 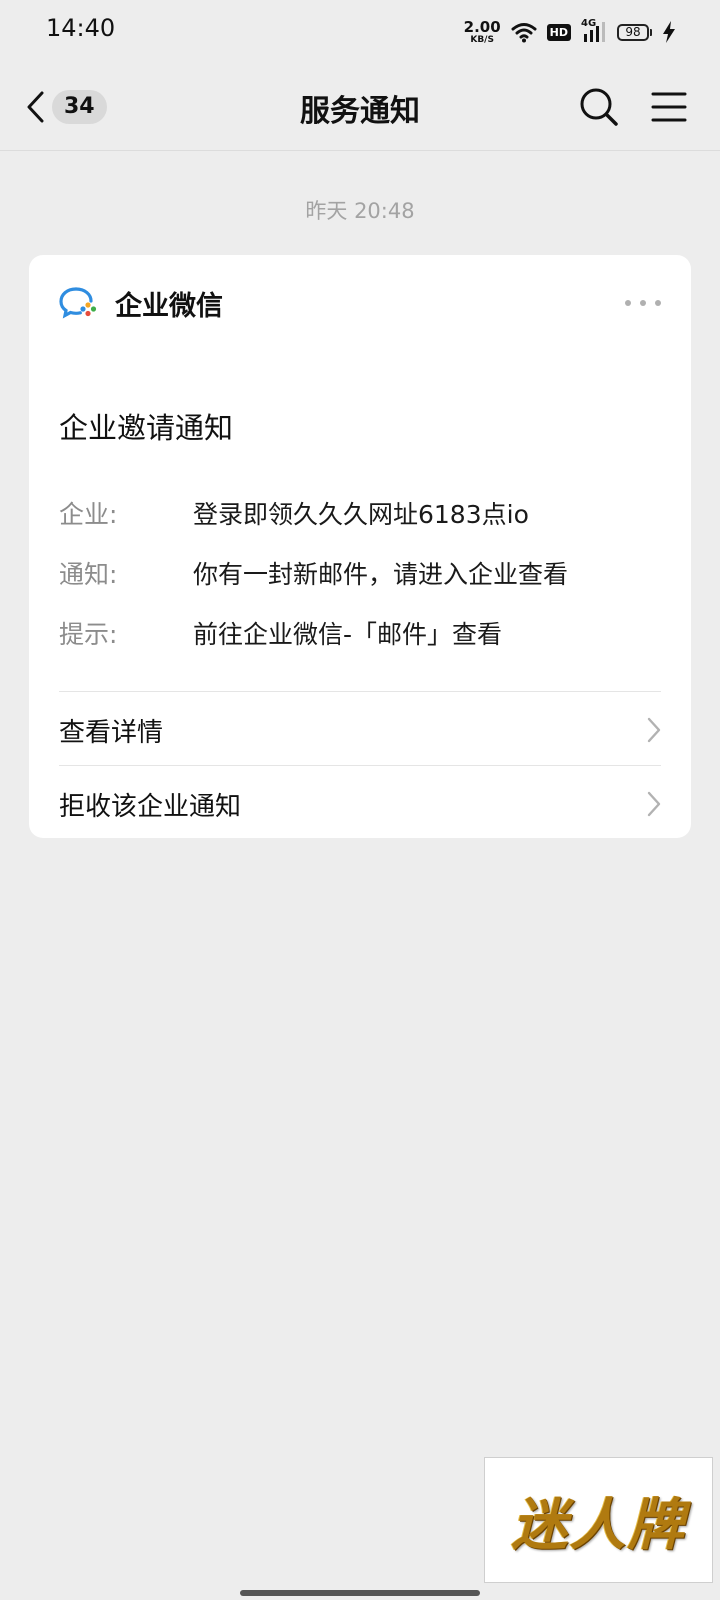 What do you see at coordinates (381, 574) in the screenshot?
I see `field-value: 你有一封新邮件，请进入企业查看` at bounding box center [381, 574].